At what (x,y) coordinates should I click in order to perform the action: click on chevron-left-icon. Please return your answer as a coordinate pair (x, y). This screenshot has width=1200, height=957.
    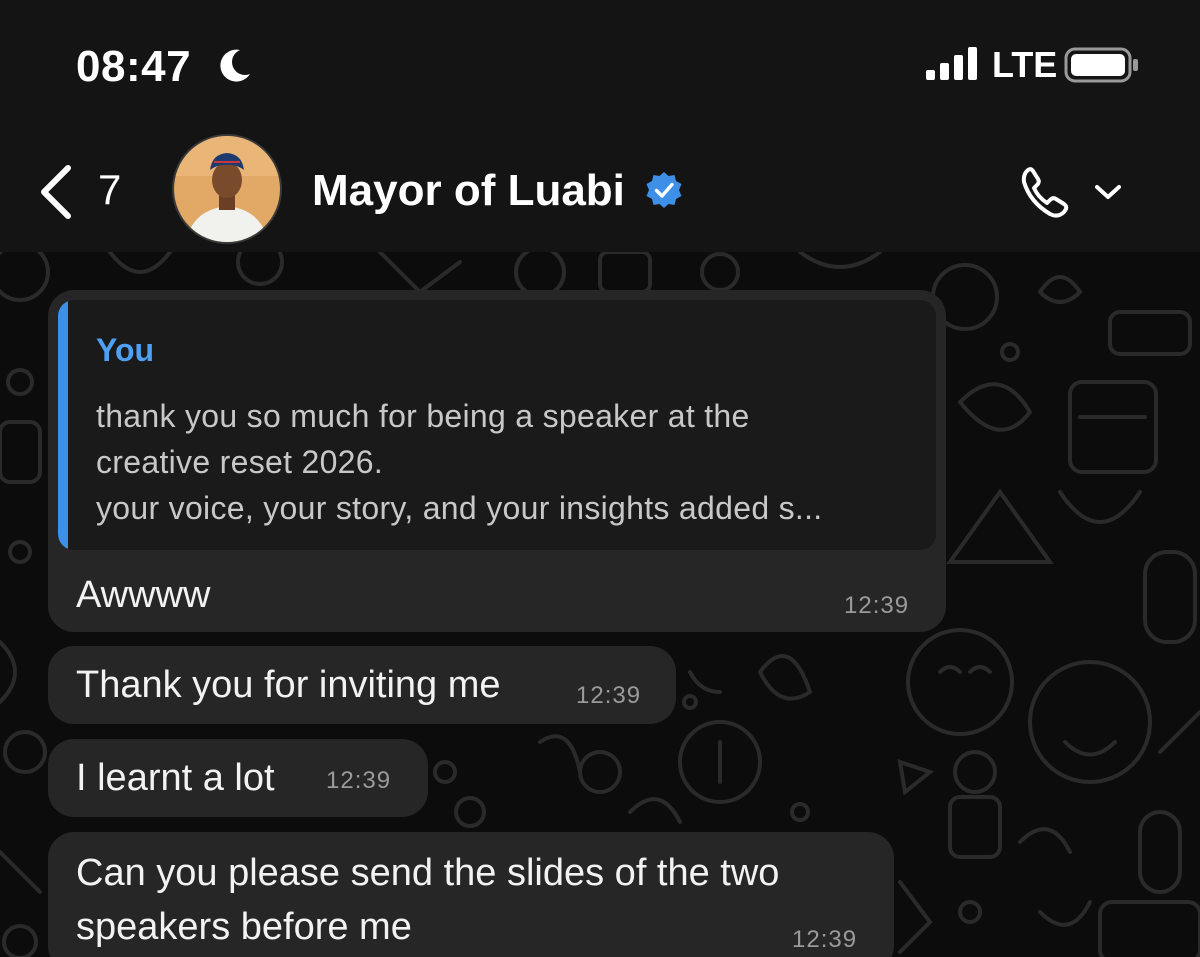
    Looking at the image, I should click on (56, 192).